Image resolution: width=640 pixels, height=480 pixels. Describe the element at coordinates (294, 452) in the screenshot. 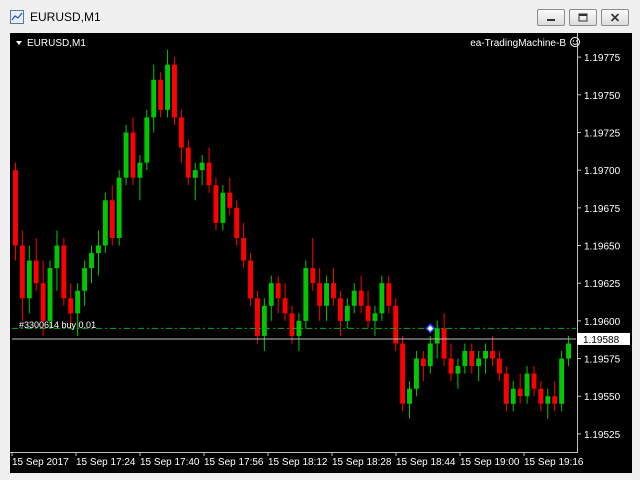

I see `time-axis-border` at that location.